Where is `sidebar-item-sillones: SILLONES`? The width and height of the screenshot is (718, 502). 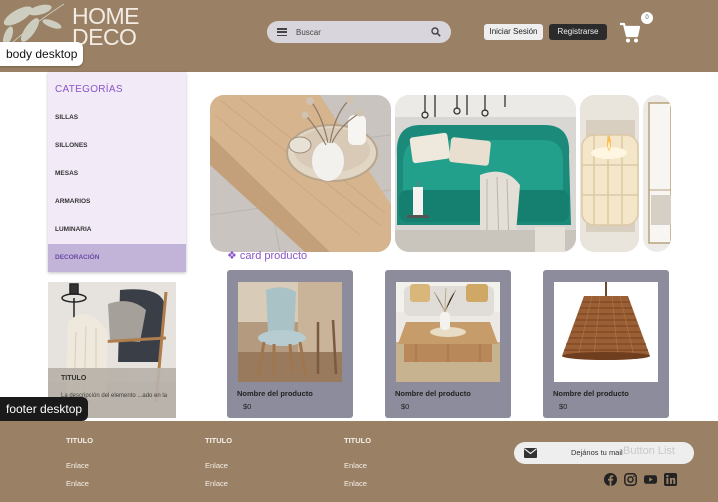
sidebar-item-sillones: SILLONES is located at coordinates (117, 146).